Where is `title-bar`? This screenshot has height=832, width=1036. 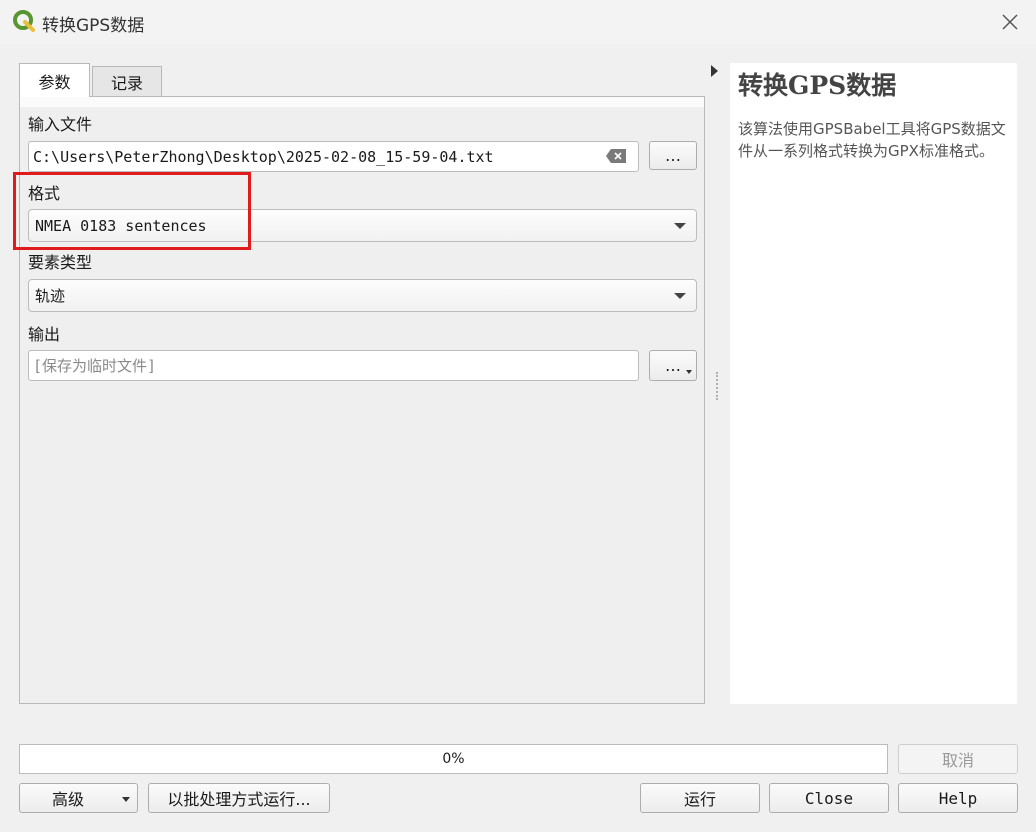
title-bar is located at coordinates (518, 22).